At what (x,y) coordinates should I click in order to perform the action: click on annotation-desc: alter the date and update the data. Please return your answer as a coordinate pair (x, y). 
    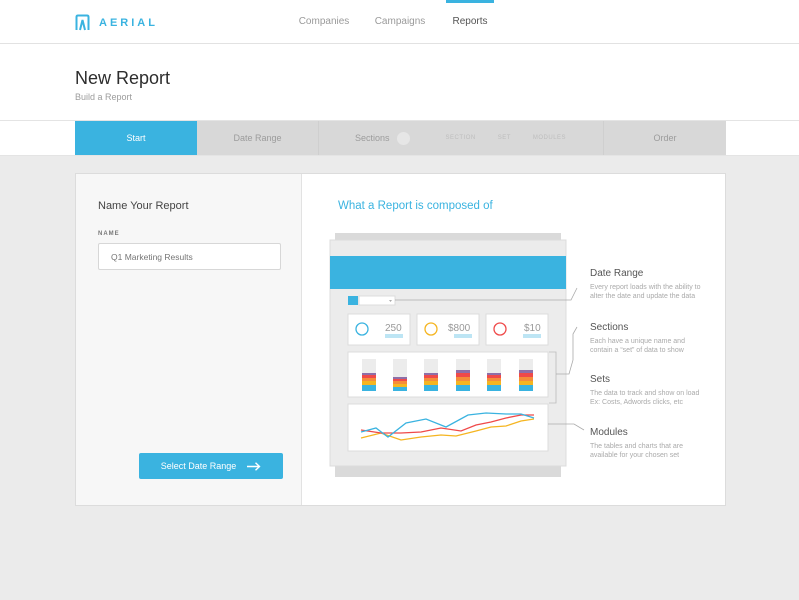
    Looking at the image, I should click on (642, 296).